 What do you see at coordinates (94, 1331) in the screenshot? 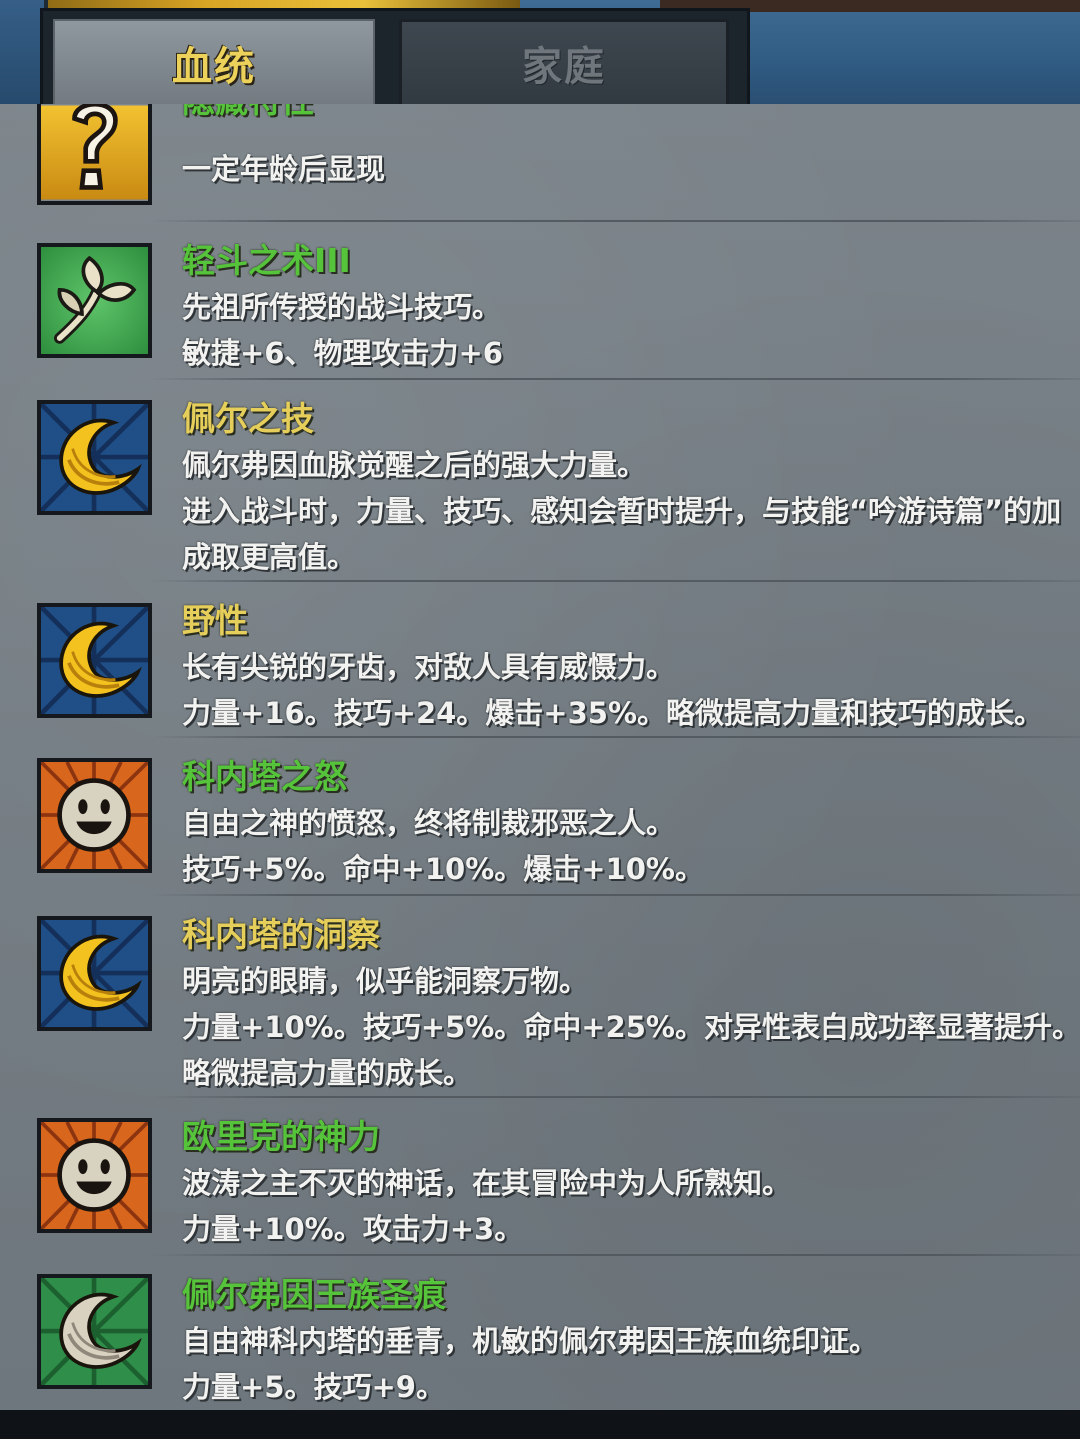
I see `silver-crescent-icon` at bounding box center [94, 1331].